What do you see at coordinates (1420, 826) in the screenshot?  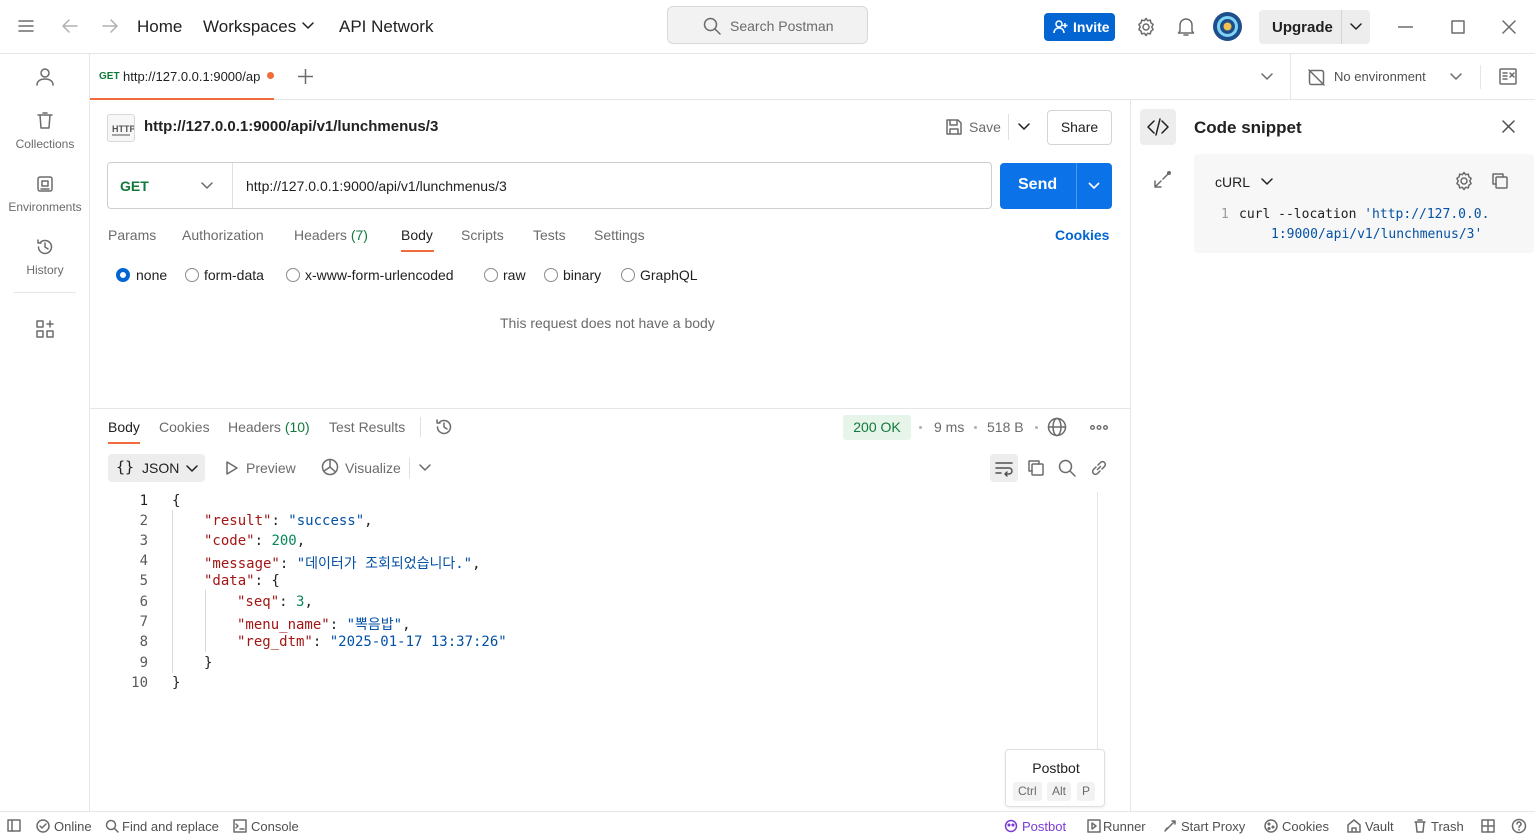 I see `trash-icon` at bounding box center [1420, 826].